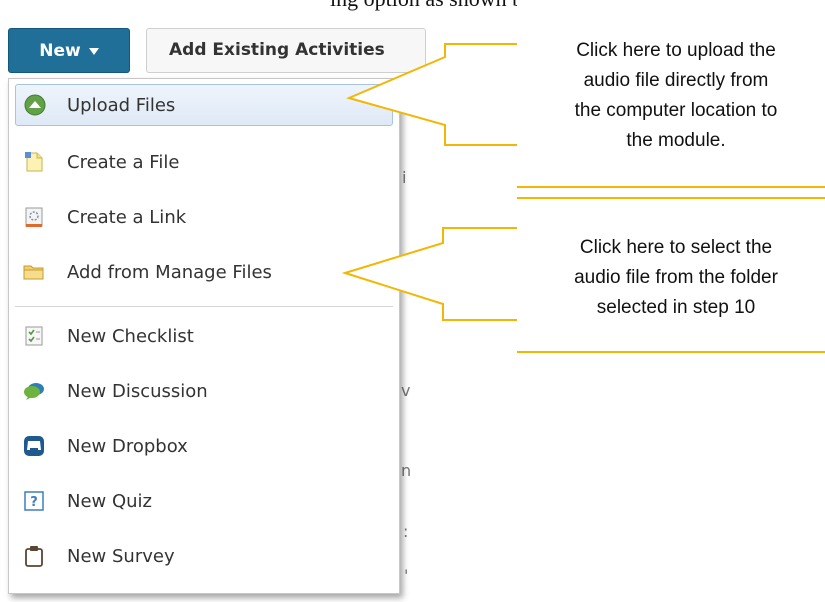 The height and width of the screenshot is (602, 825). Describe the element at coordinates (676, 110) in the screenshot. I see `callout-text-line: the computer location to` at that location.